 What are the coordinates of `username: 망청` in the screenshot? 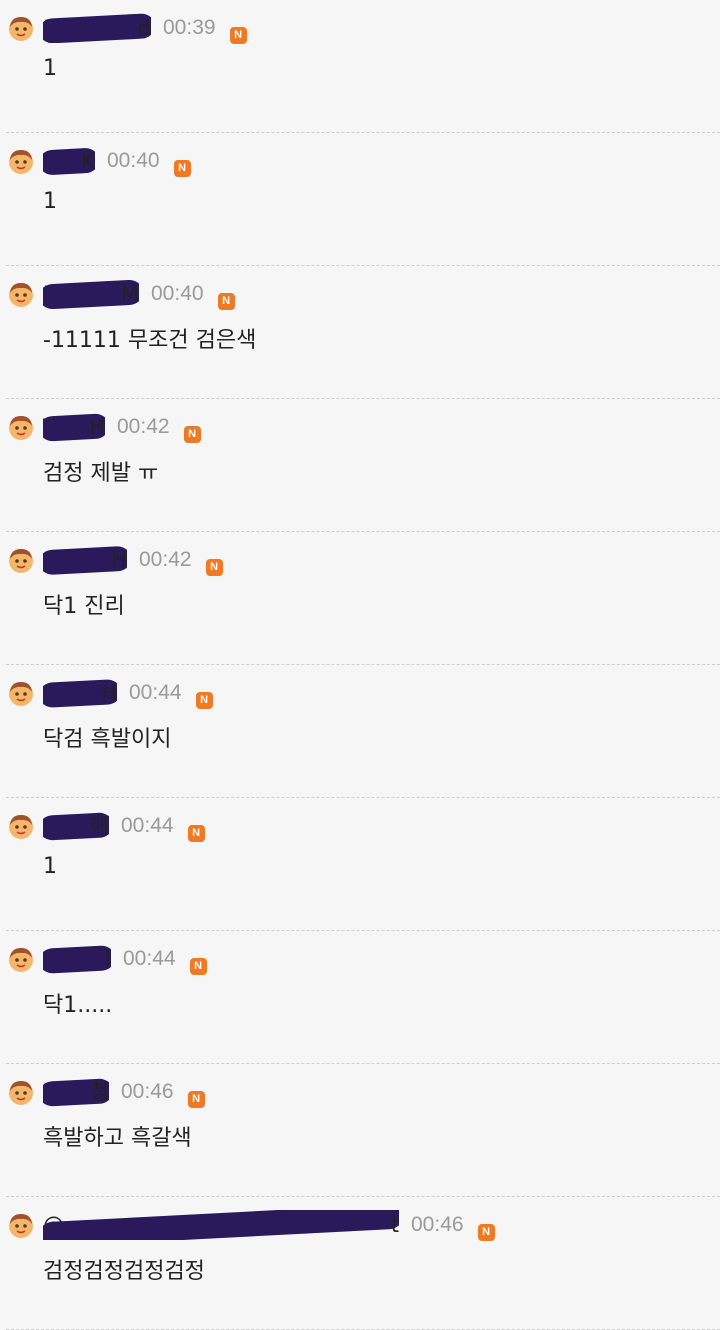 It's located at (76, 1092).